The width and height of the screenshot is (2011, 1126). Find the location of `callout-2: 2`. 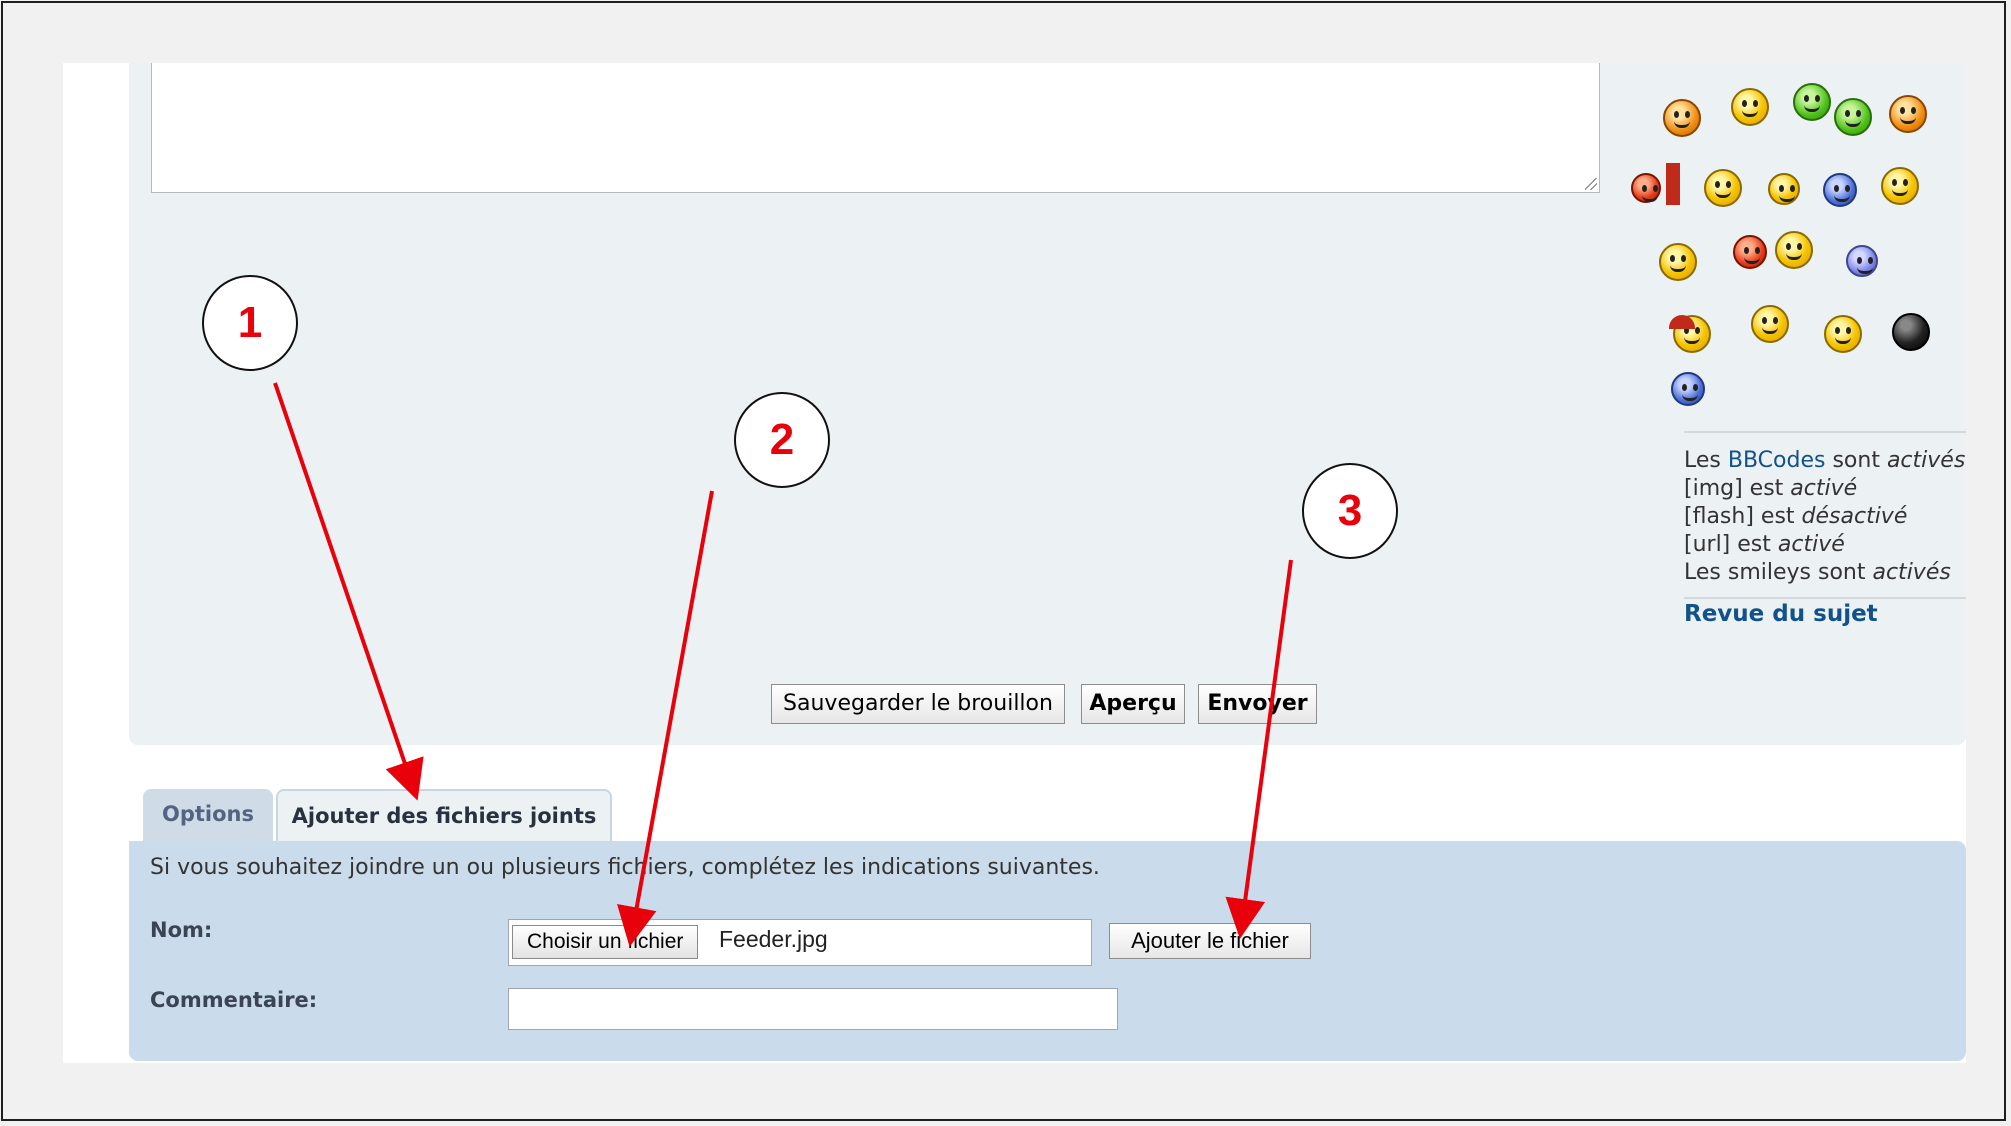

callout-2: 2 is located at coordinates (782, 440).